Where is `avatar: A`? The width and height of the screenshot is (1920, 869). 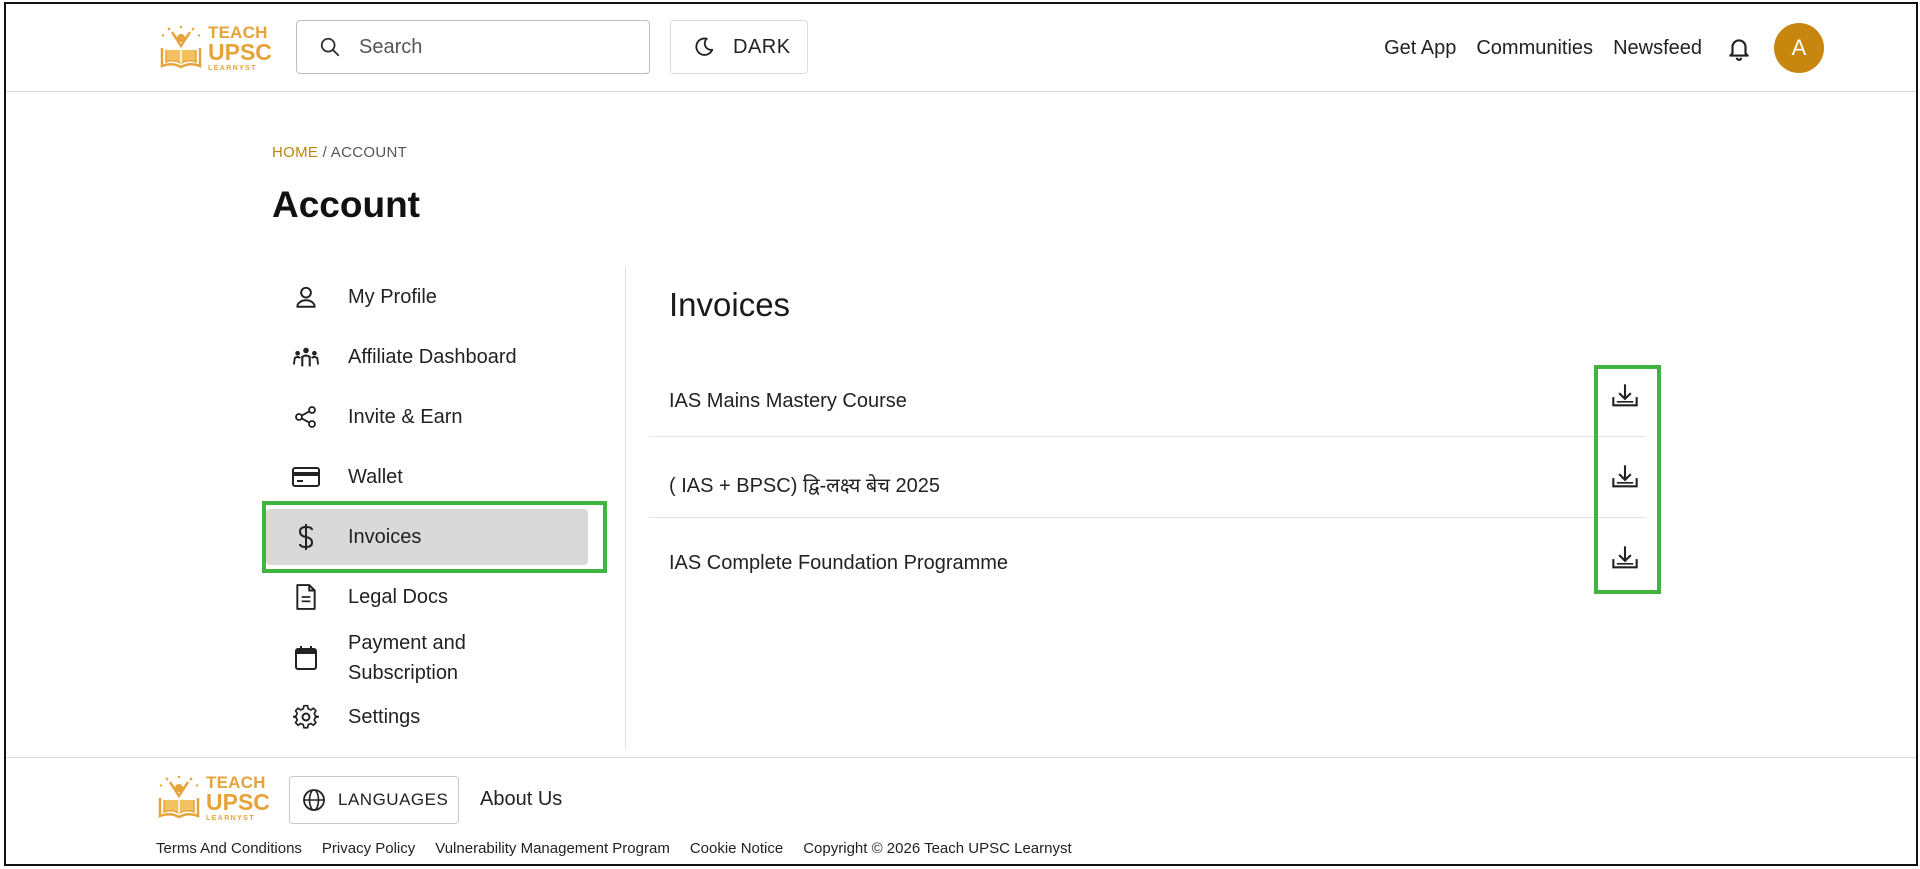 avatar: A is located at coordinates (1799, 48).